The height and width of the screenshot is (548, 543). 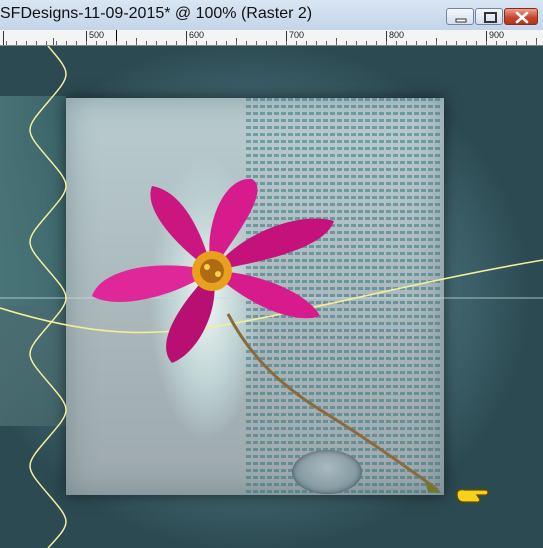 I want to click on maximize-icon, so click(x=490, y=17).